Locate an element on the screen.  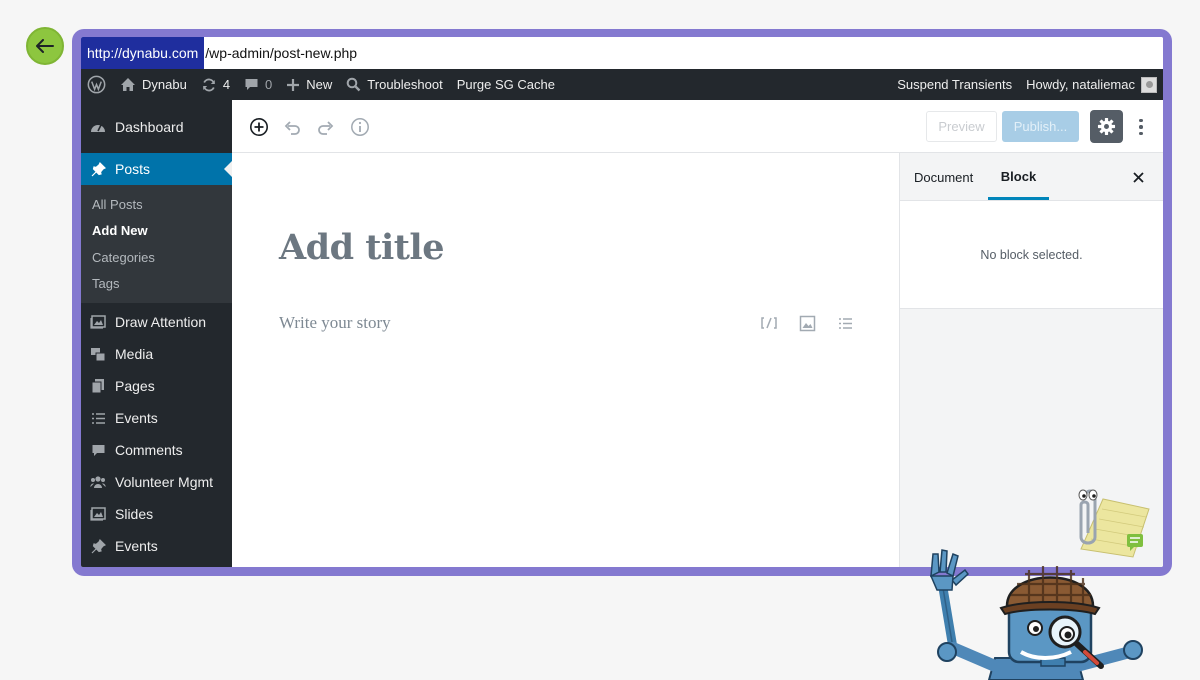
content-info-button is located at coordinates (360, 127).